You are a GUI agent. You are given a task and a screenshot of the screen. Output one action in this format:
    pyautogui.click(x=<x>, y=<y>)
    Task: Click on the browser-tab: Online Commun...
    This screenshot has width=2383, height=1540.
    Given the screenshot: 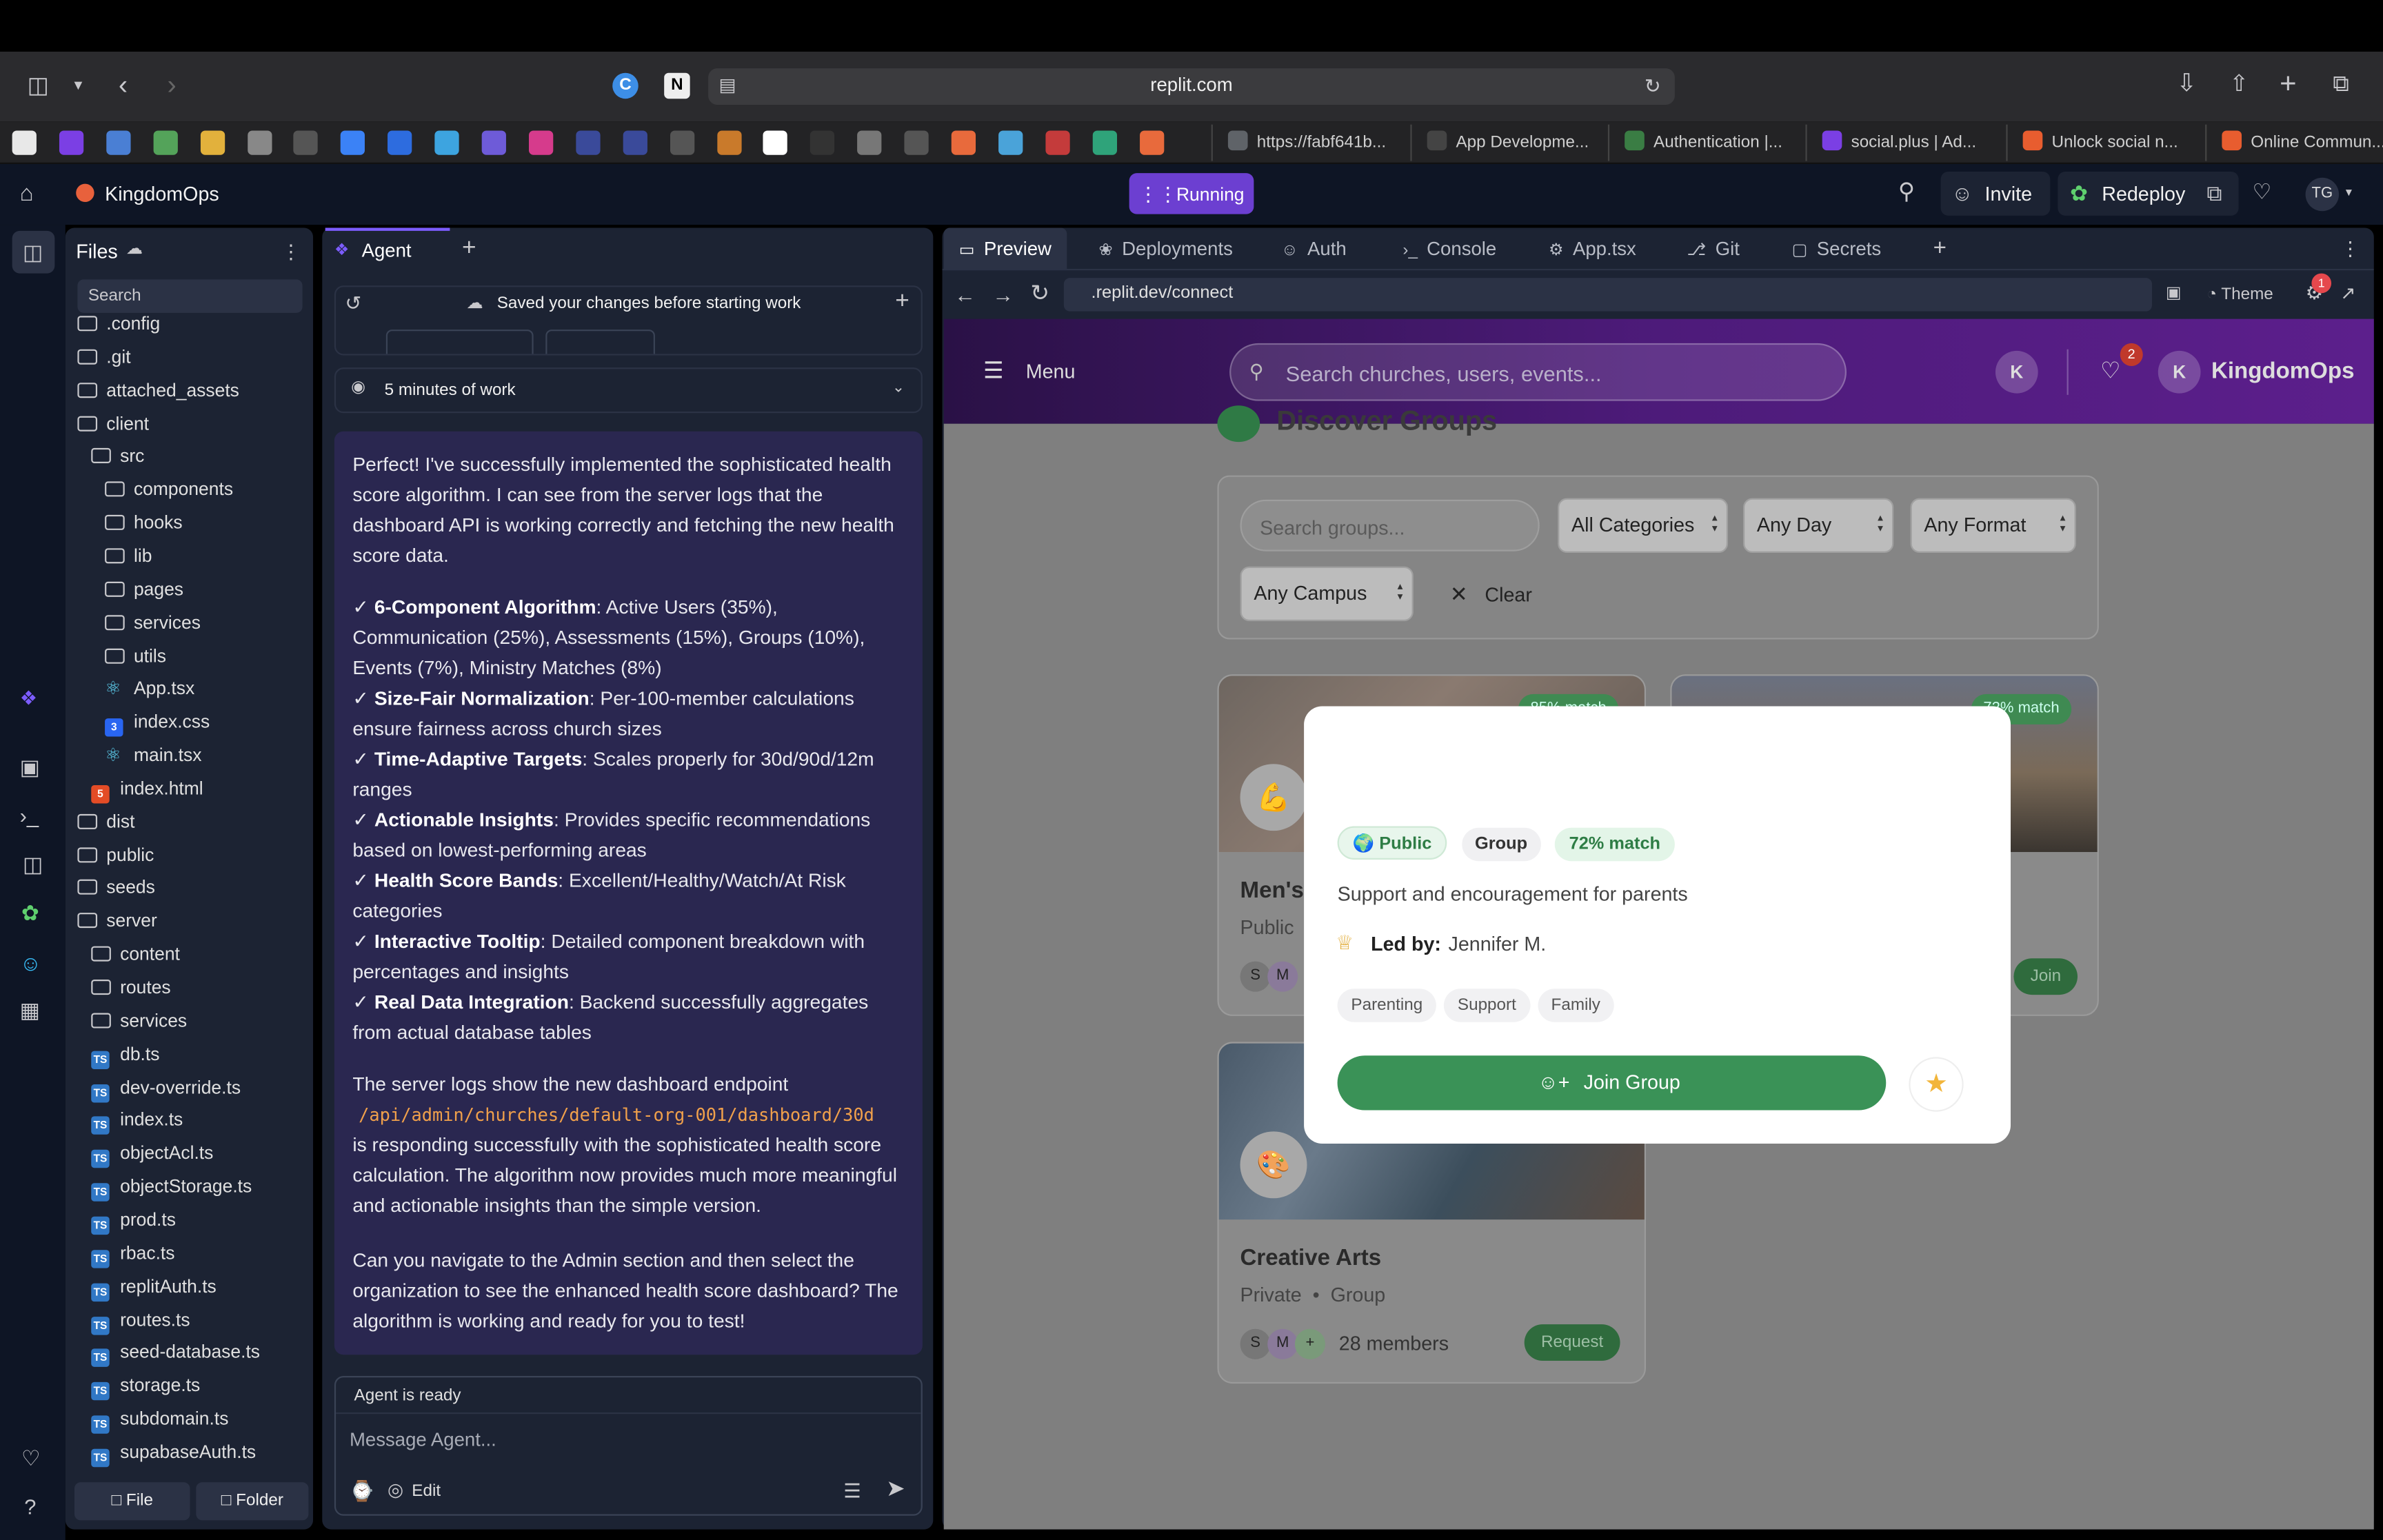 What is the action you would take?
    pyautogui.click(x=2294, y=143)
    